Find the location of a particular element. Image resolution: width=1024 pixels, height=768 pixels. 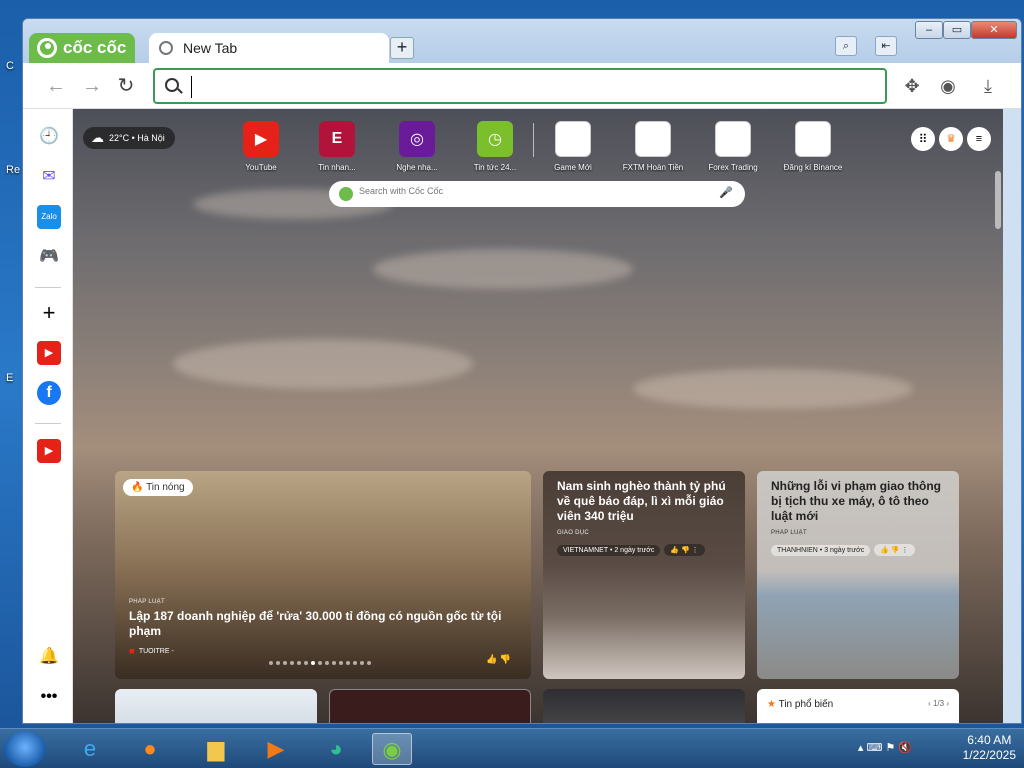

clock-time: 6:40 AM is located at coordinates (989, 740).